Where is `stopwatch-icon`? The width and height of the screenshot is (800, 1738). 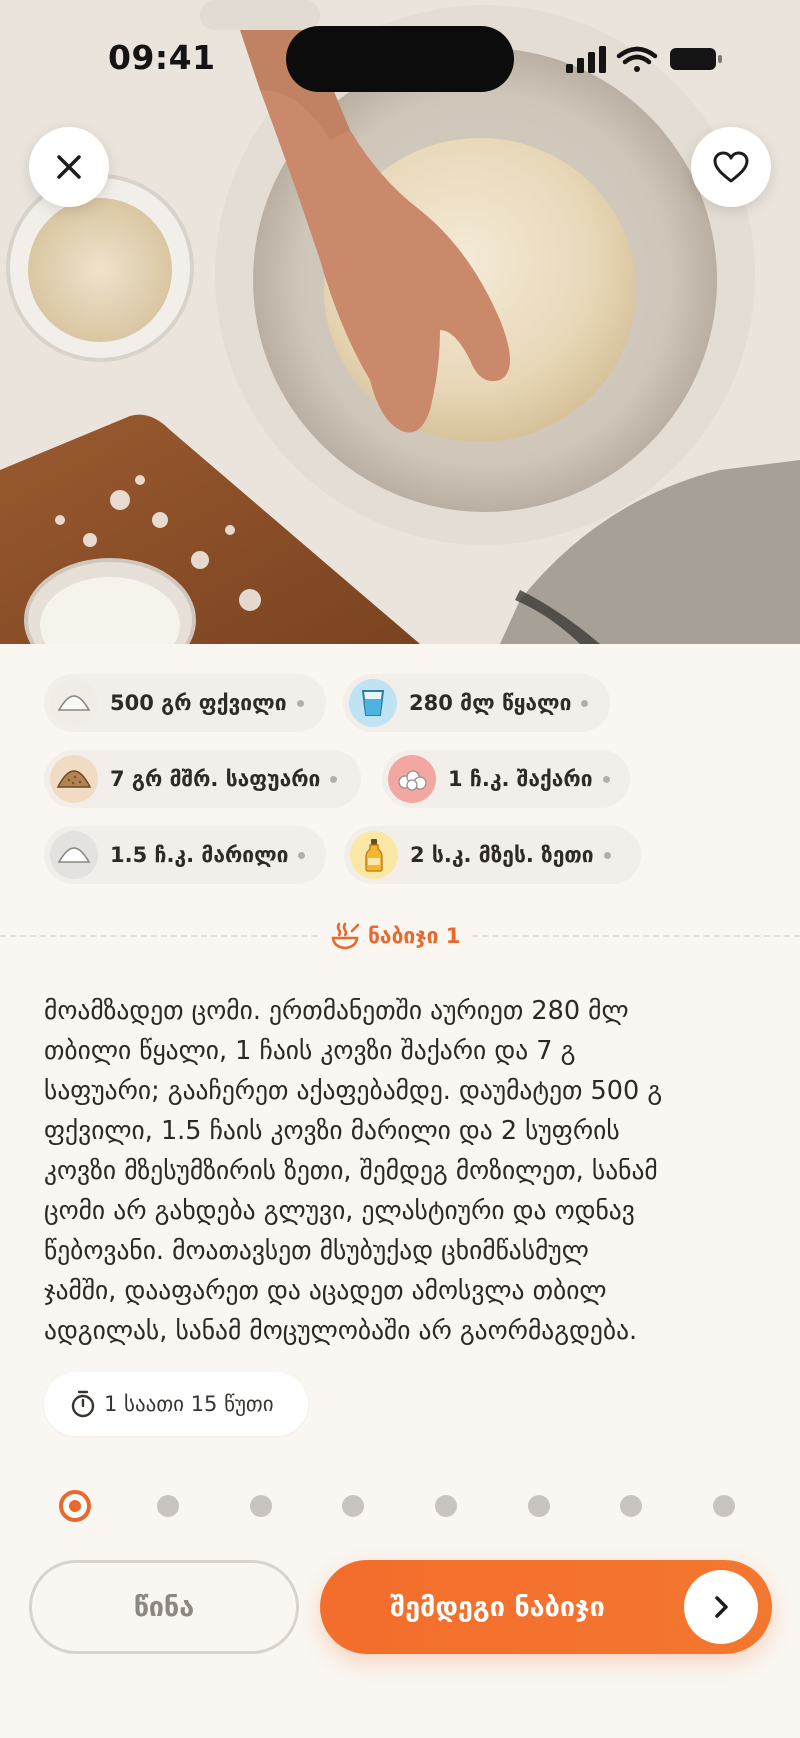
stopwatch-icon is located at coordinates (83, 1404).